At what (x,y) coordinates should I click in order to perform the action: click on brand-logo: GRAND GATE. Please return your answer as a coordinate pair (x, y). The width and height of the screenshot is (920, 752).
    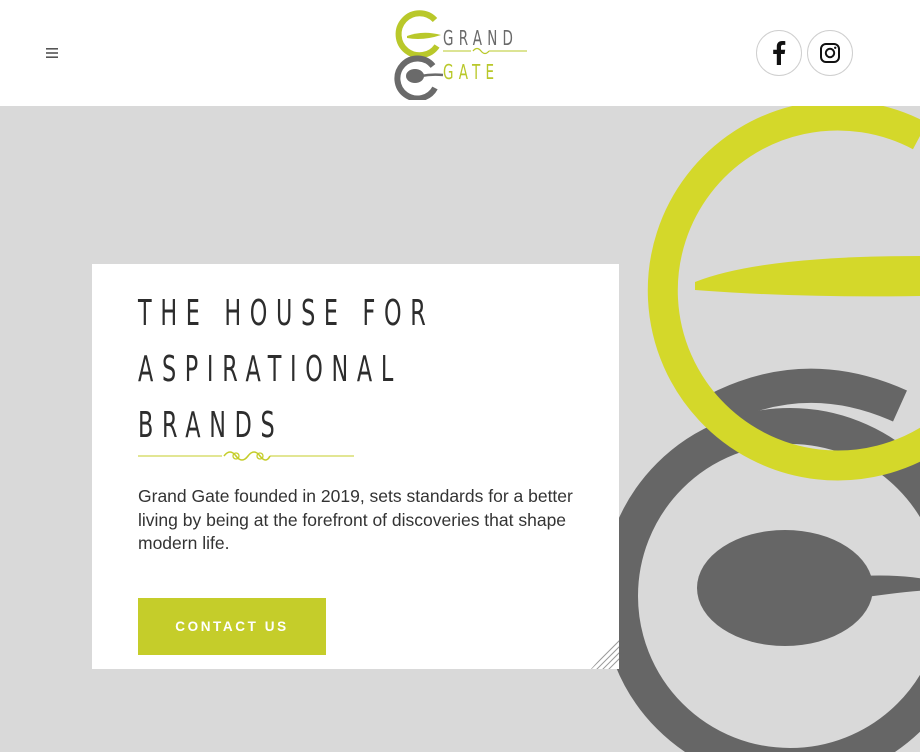
    Looking at the image, I should click on (460, 54).